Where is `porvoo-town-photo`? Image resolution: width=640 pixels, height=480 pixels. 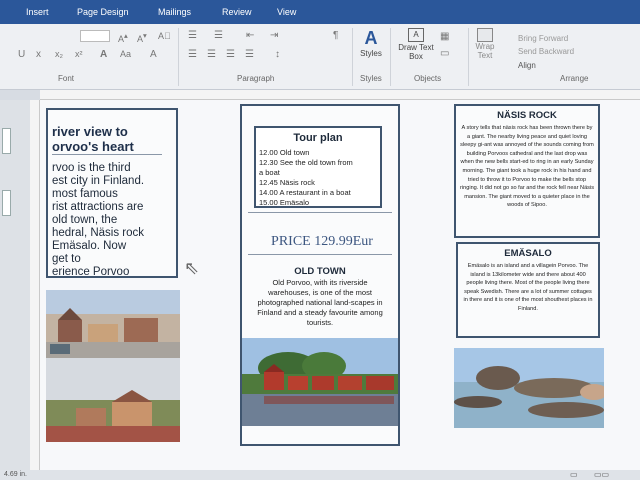 porvoo-town-photo is located at coordinates (113, 366).